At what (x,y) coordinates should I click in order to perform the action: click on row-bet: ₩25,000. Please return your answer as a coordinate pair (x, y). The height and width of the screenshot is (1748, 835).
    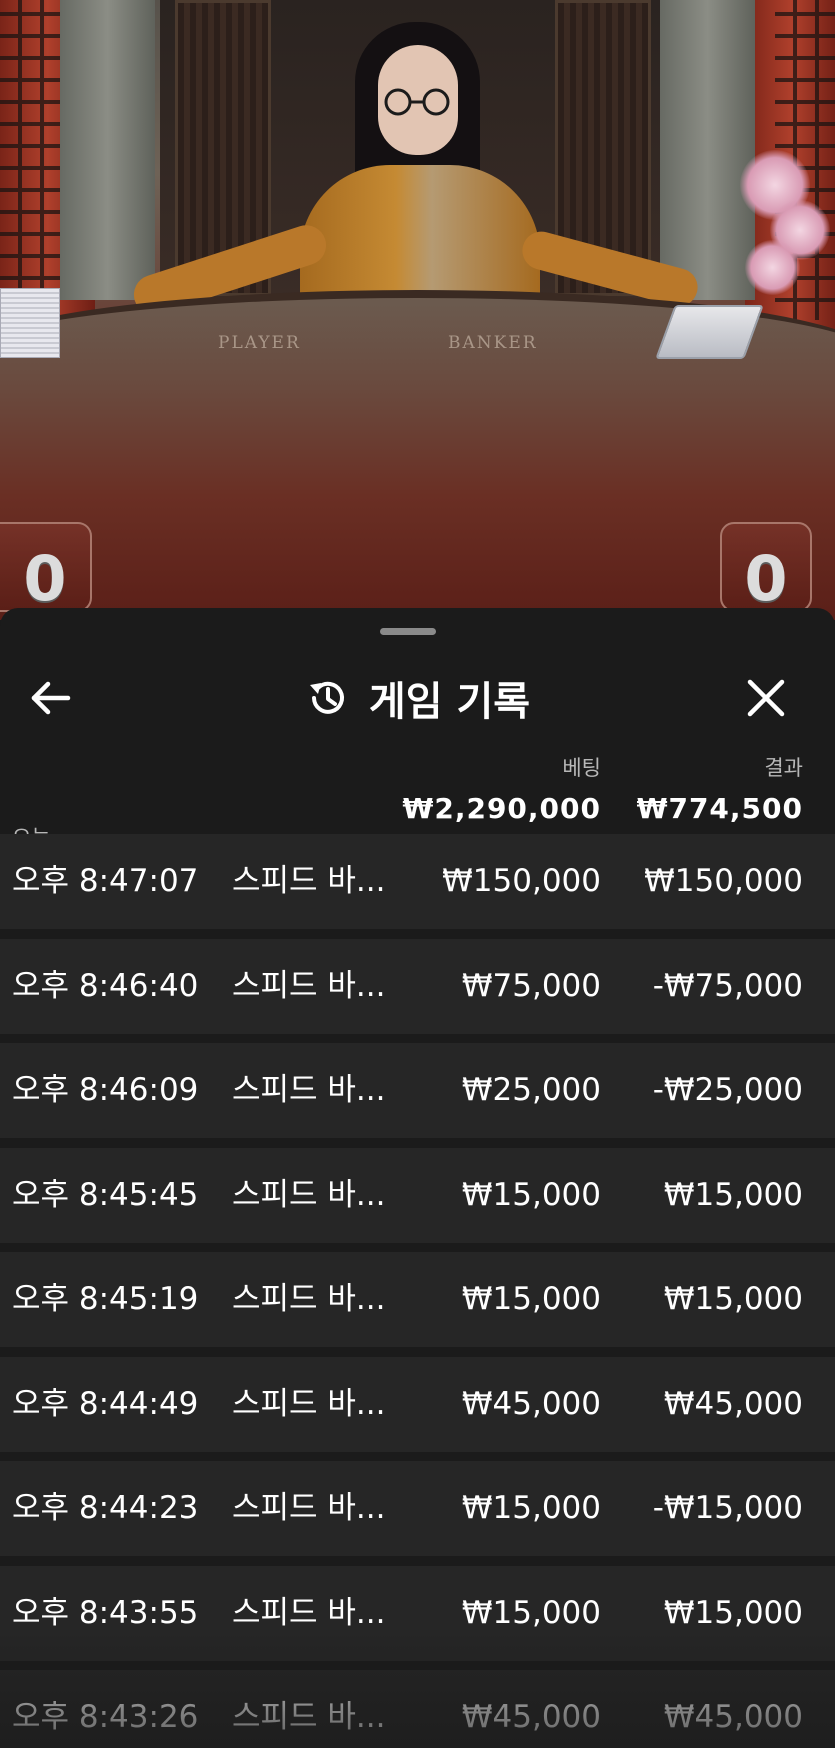
    Looking at the image, I should click on (531, 1090).